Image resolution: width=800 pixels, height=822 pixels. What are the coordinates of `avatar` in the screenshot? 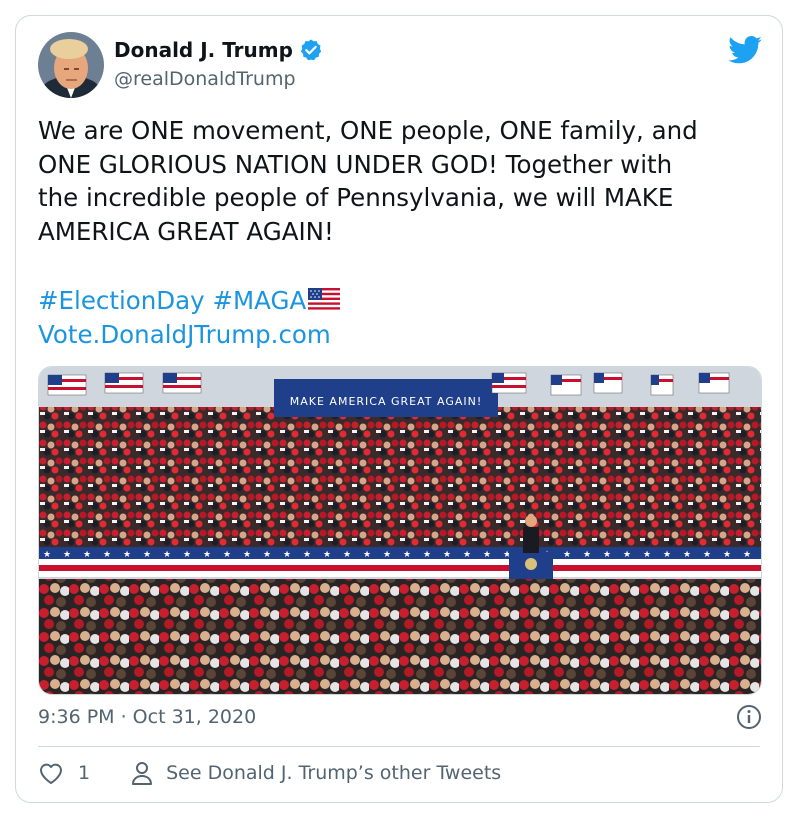 It's located at (71, 65).